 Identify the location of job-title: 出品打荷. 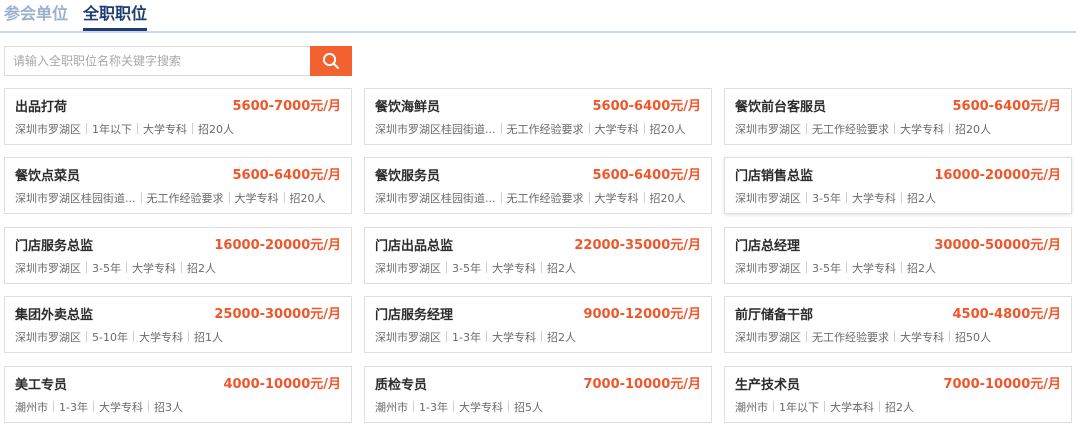
(41, 108).